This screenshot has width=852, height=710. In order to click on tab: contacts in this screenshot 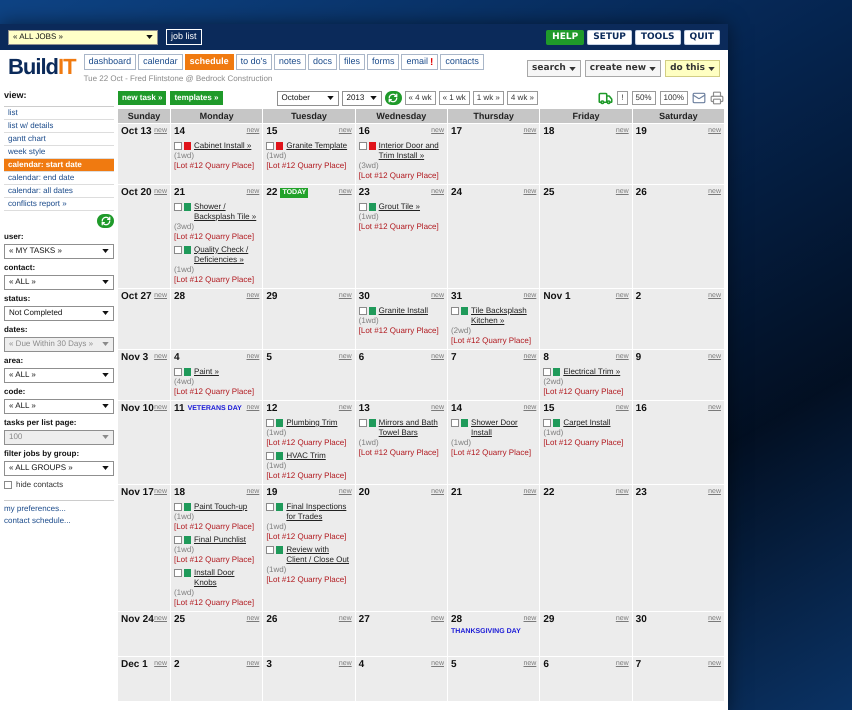, I will do `click(462, 62)`.